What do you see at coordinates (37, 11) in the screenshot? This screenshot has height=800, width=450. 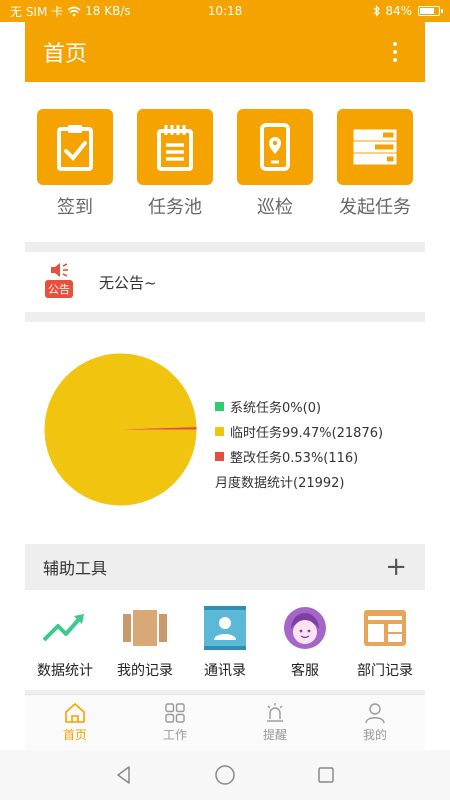 I see `carrier-text: 无 SIM 卡` at bounding box center [37, 11].